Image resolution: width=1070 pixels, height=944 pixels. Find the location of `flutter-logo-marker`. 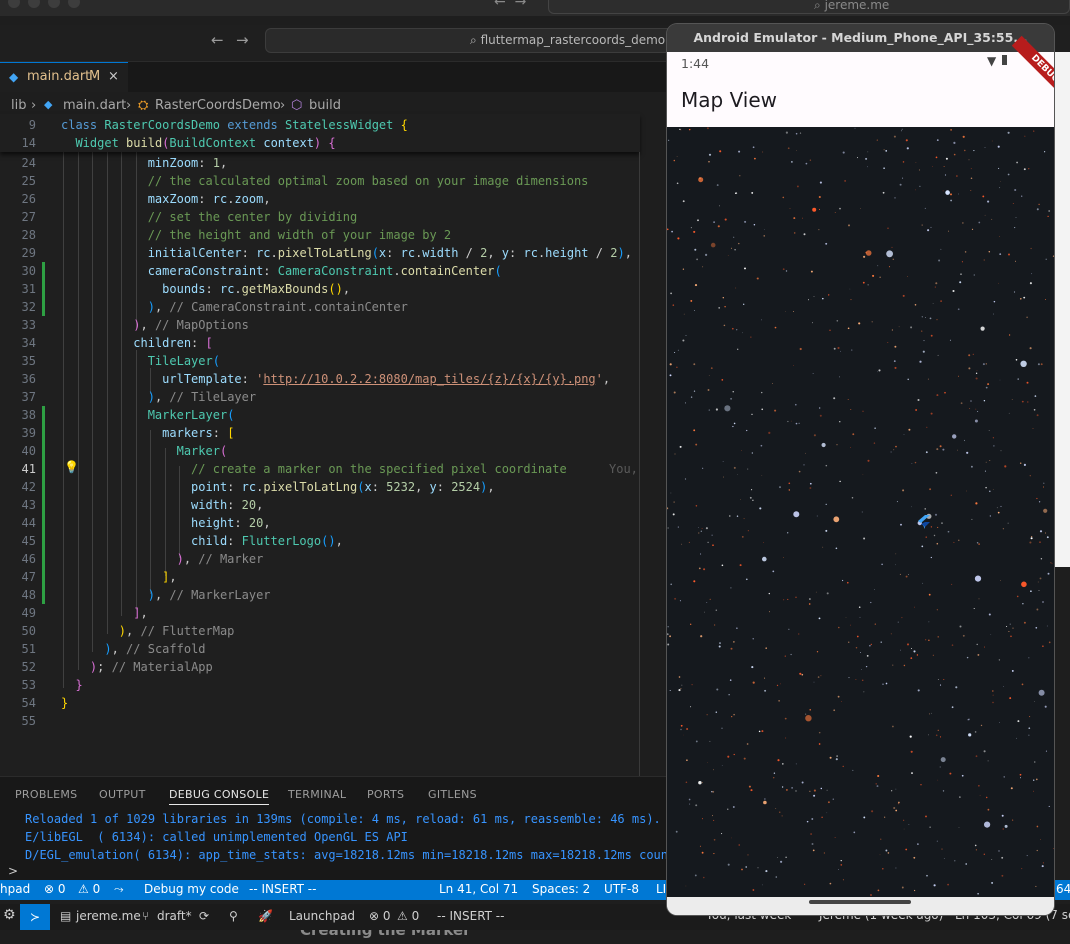

flutter-logo-marker is located at coordinates (924, 521).